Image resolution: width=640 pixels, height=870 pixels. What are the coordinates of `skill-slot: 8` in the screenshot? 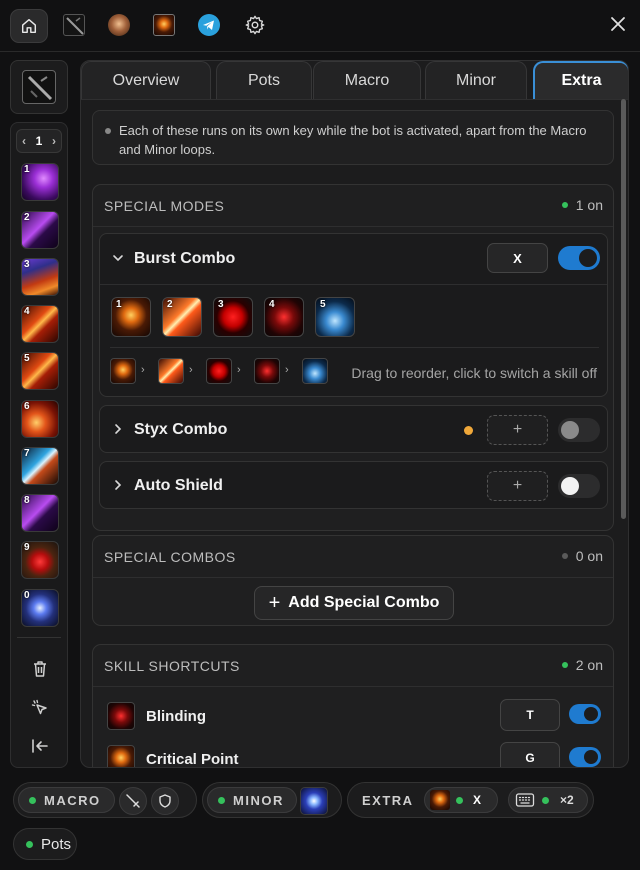 It's located at (40, 513).